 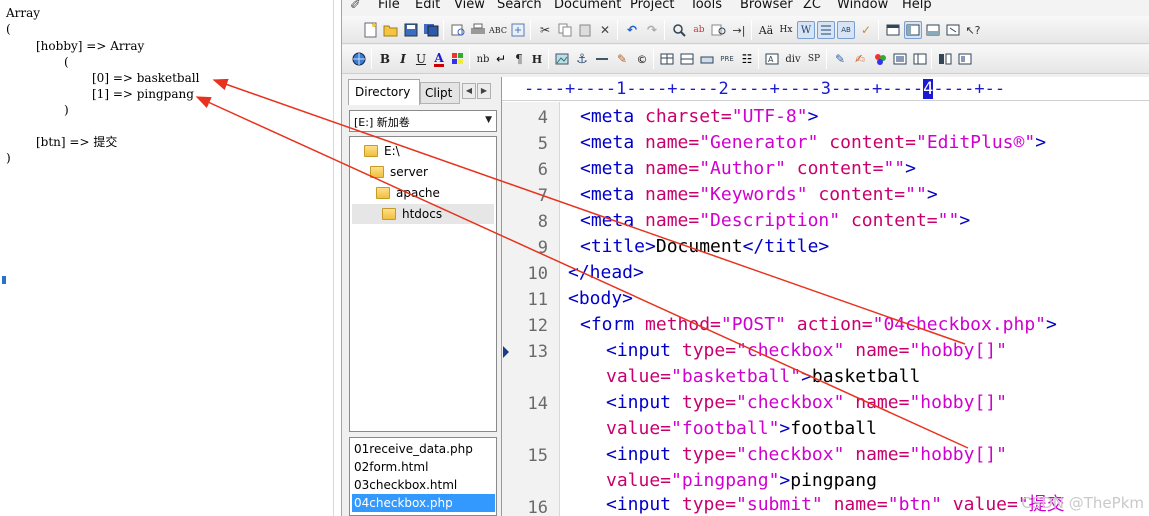 I want to click on menu-view: View, so click(x=469, y=6).